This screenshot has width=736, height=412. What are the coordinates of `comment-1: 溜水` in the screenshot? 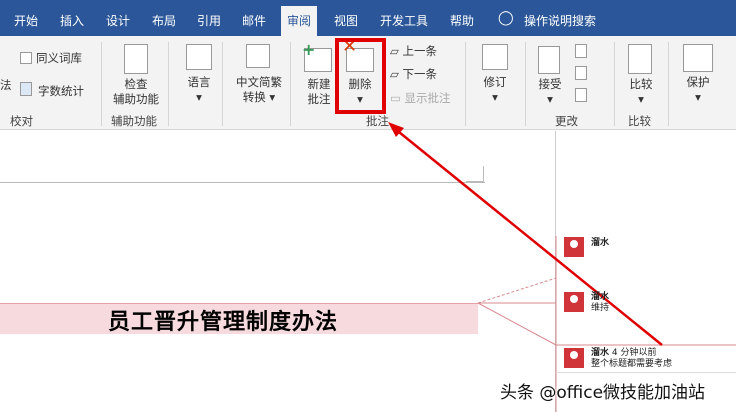 It's located at (600, 243).